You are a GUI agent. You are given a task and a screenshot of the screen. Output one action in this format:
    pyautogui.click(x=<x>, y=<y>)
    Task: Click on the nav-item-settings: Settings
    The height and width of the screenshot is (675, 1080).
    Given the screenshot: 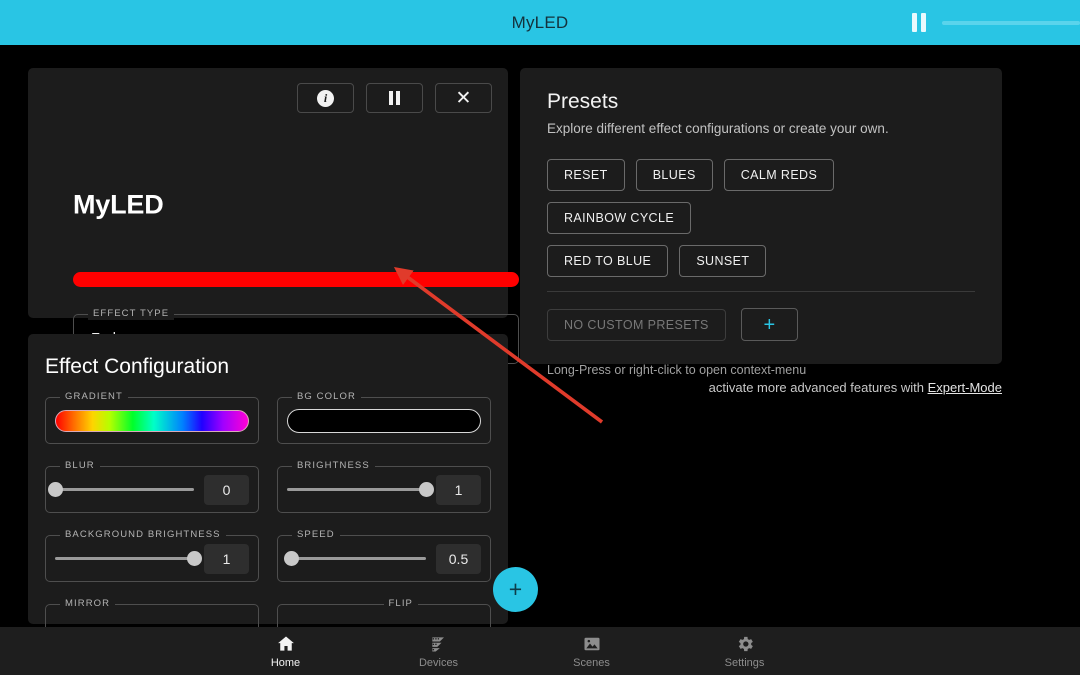 What is the action you would take?
    pyautogui.click(x=744, y=651)
    